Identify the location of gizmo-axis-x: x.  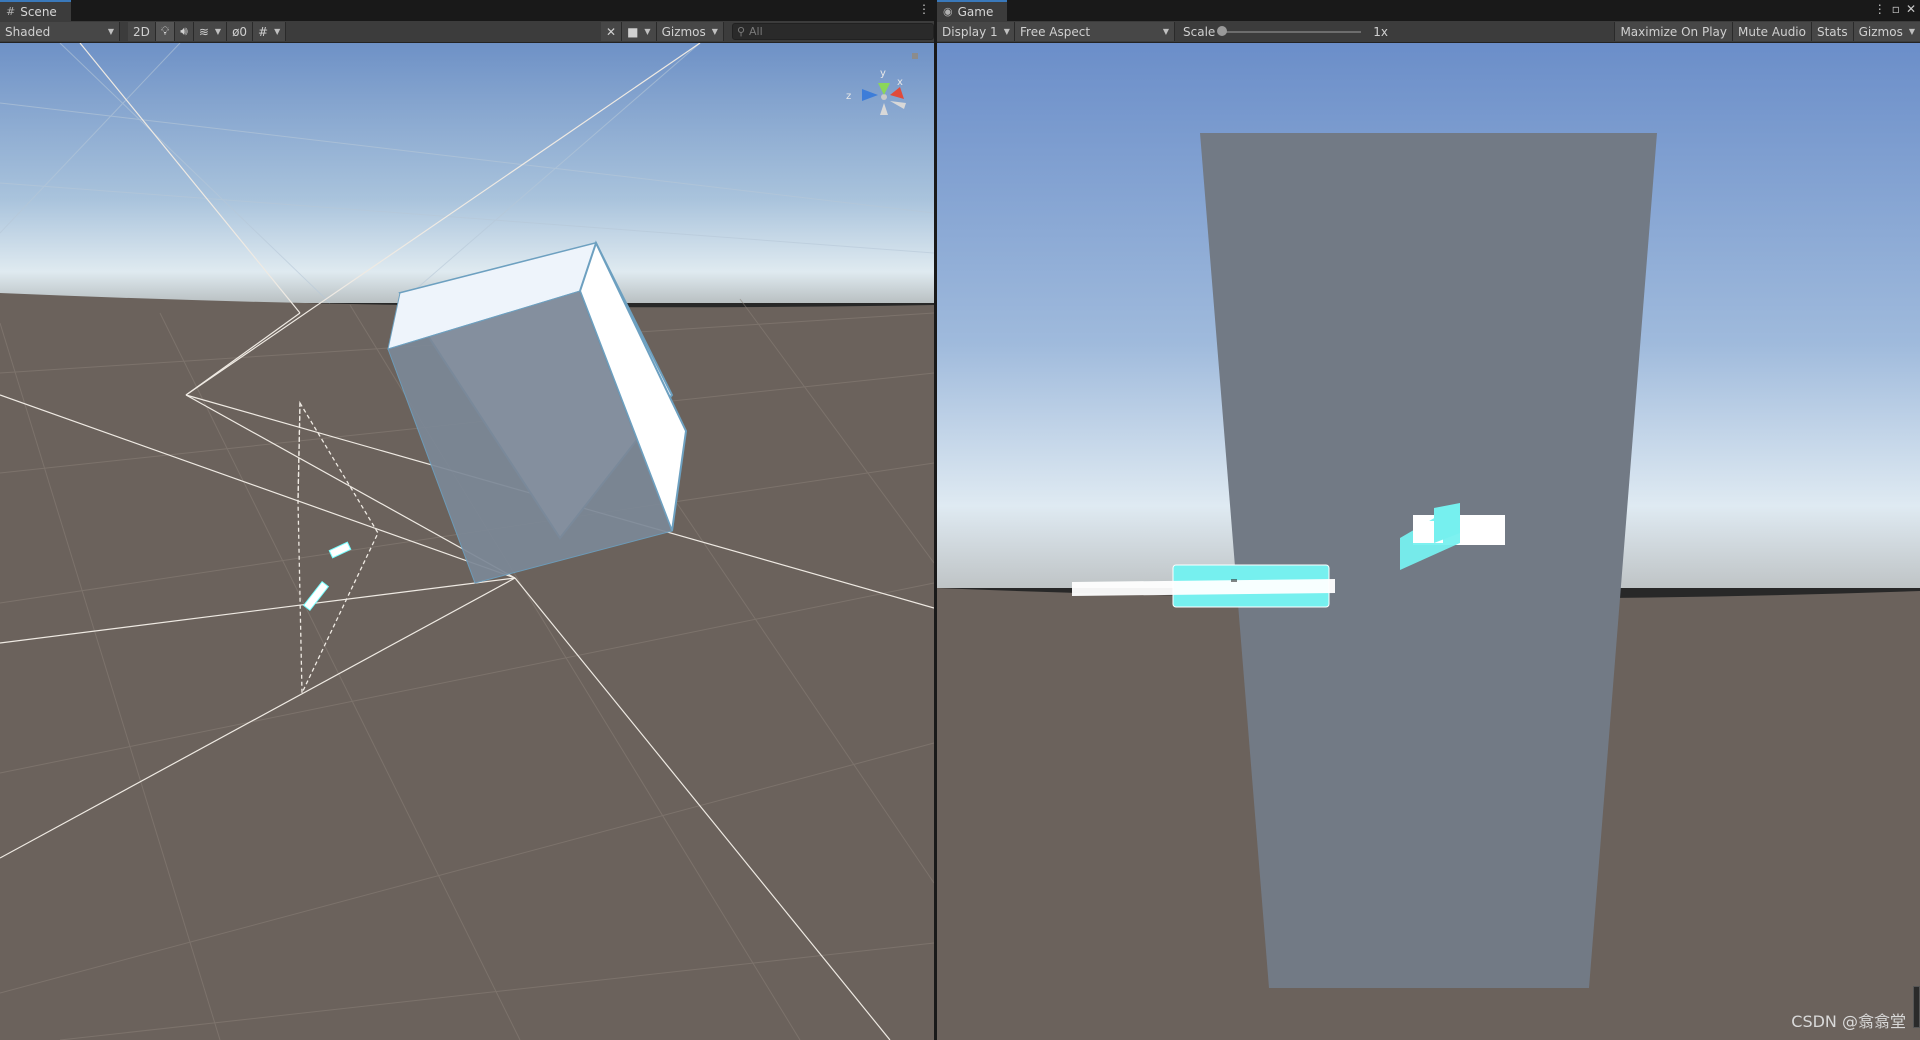
(900, 82).